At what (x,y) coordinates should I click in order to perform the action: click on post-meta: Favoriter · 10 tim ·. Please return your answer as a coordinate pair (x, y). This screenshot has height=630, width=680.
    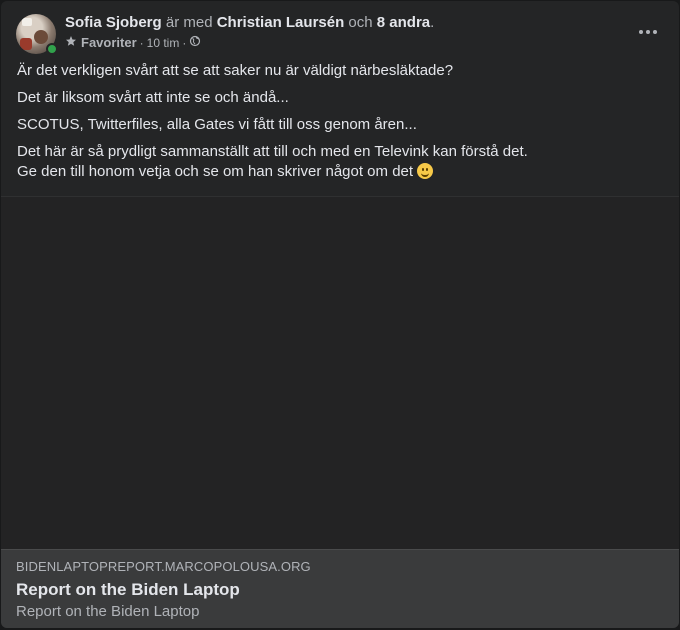
    Looking at the image, I should click on (133, 43).